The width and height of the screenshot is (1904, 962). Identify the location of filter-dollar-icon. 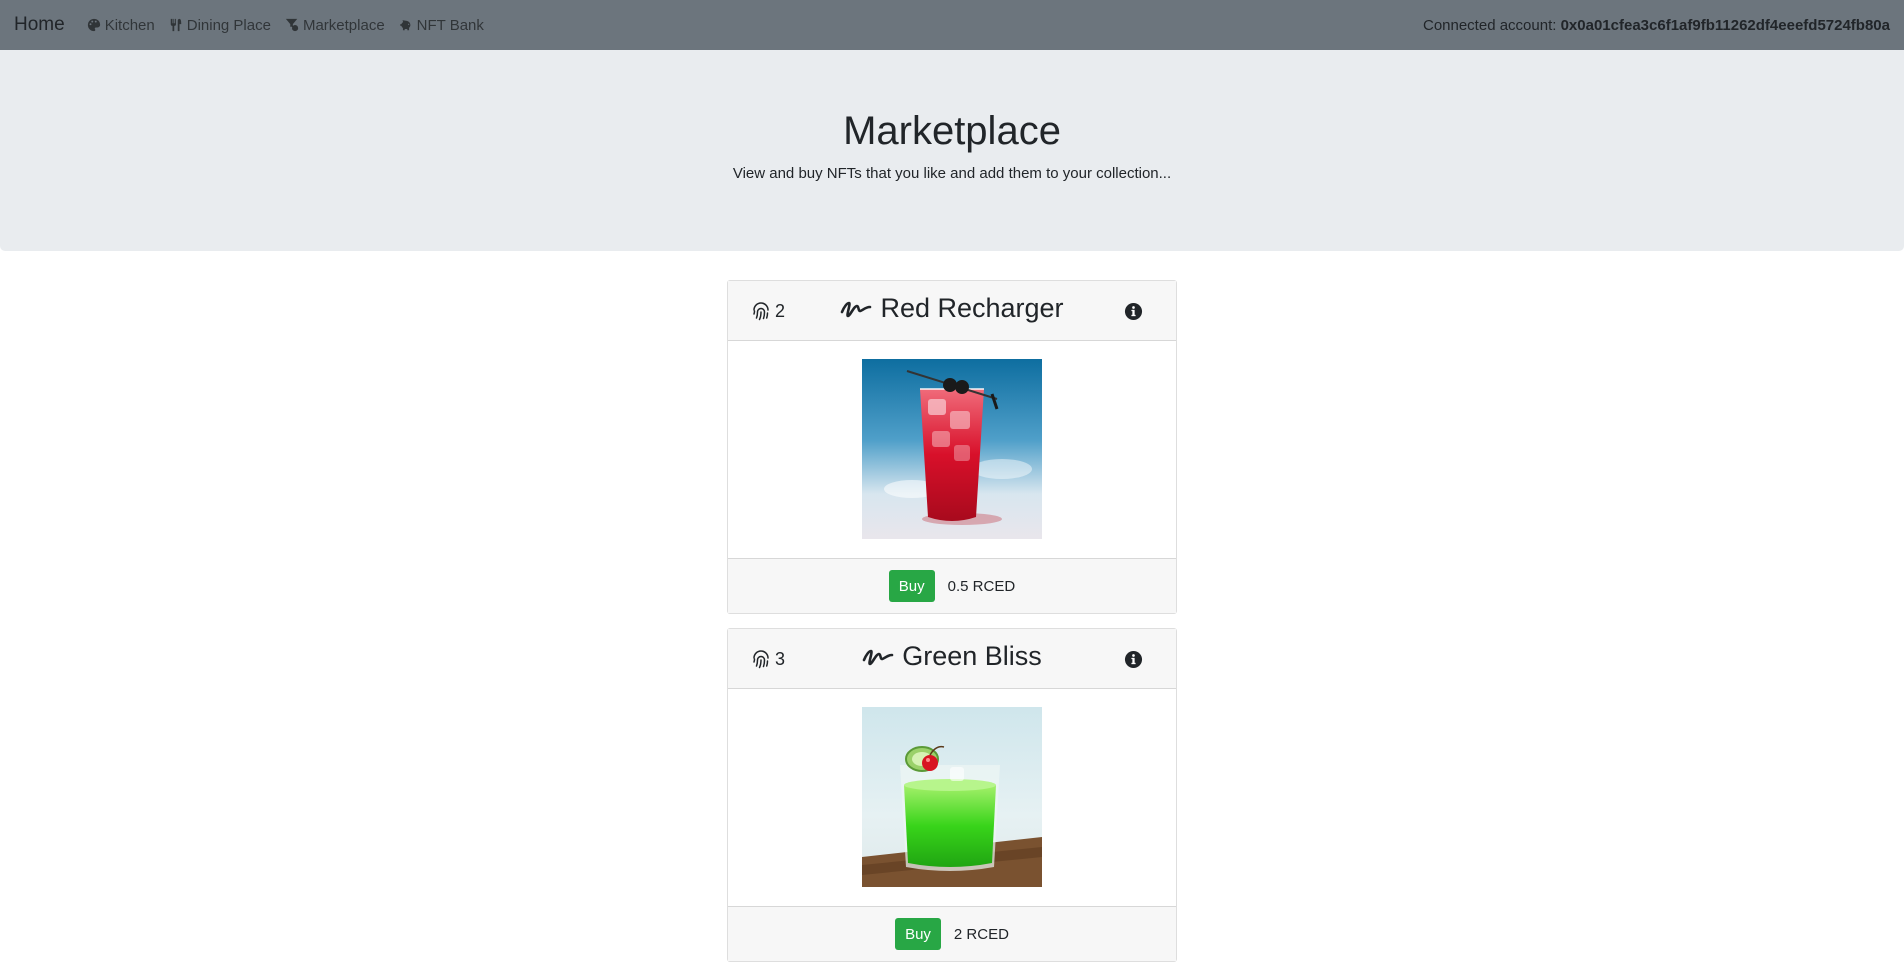
(292, 25).